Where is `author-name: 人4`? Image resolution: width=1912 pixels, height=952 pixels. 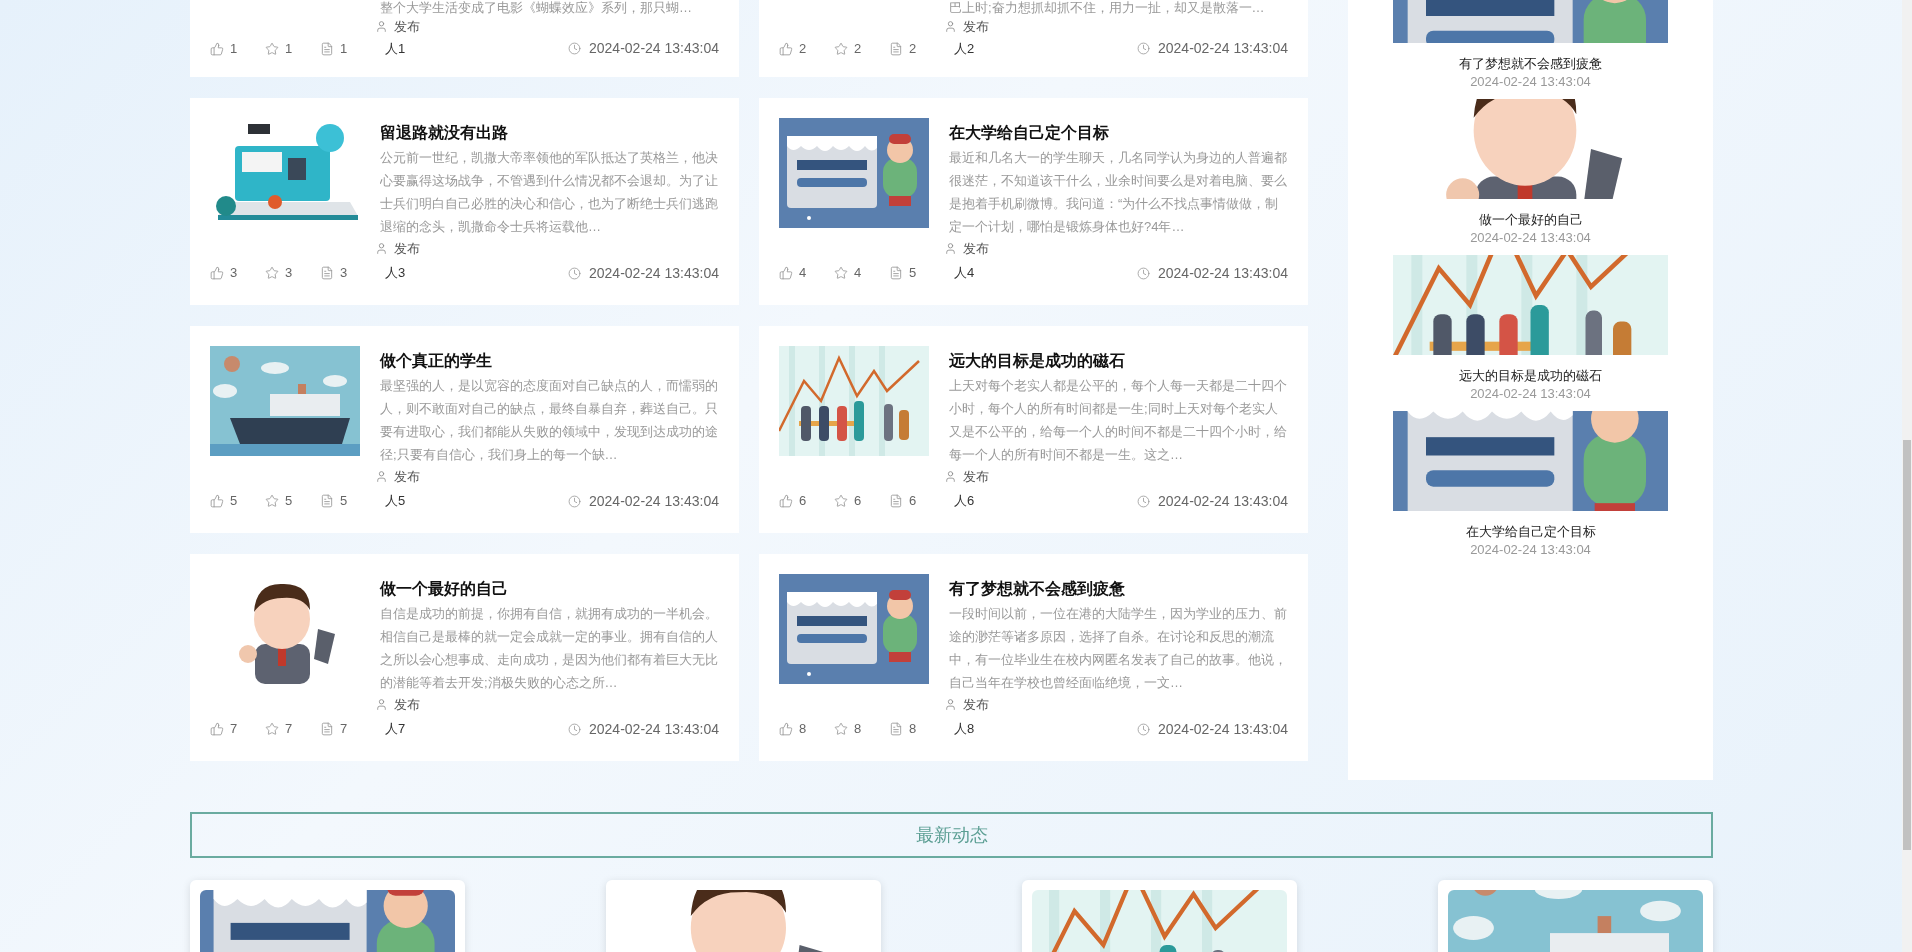
author-name: 人4 is located at coordinates (964, 273).